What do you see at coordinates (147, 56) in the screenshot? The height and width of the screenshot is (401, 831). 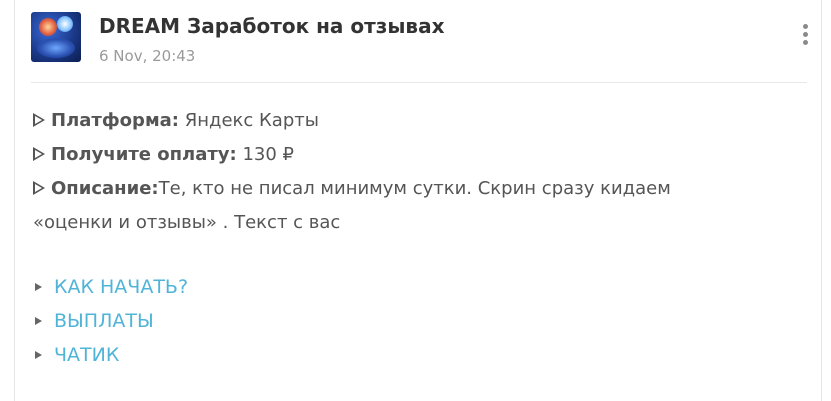 I see `post-timestamp: 6 Nov, 20:43` at bounding box center [147, 56].